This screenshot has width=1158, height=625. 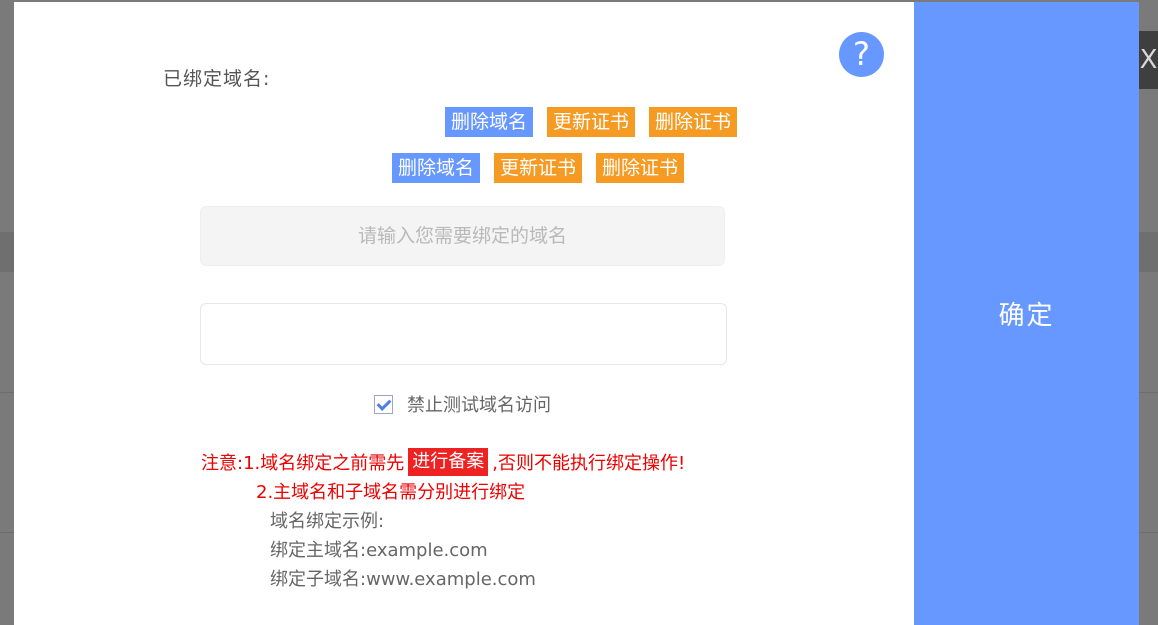 What do you see at coordinates (391, 492) in the screenshot?
I see `notice-line-2: 2.主域名和子域名需分别进行绑定` at bounding box center [391, 492].